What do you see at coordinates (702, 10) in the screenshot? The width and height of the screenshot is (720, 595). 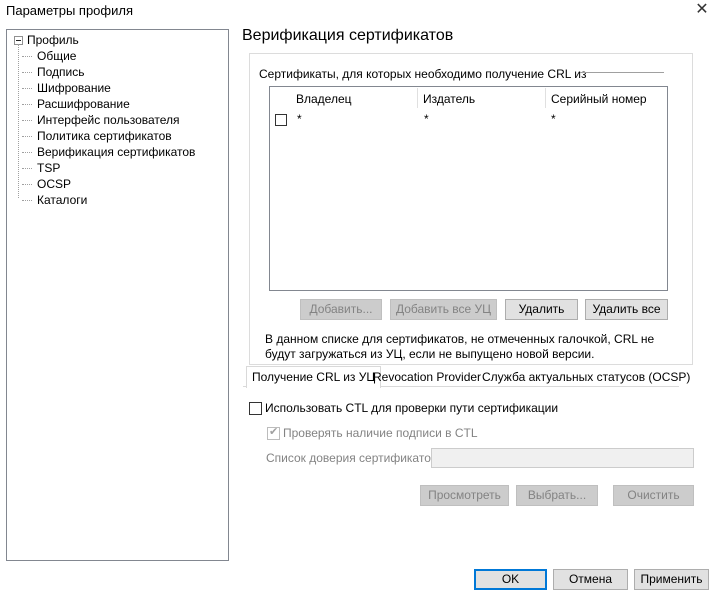 I see `close-icon: ✕` at bounding box center [702, 10].